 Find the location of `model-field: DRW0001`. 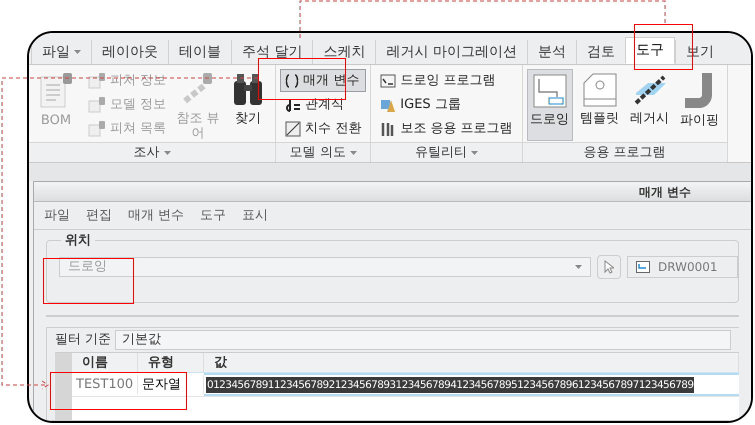

model-field: DRW0001 is located at coordinates (682, 267).